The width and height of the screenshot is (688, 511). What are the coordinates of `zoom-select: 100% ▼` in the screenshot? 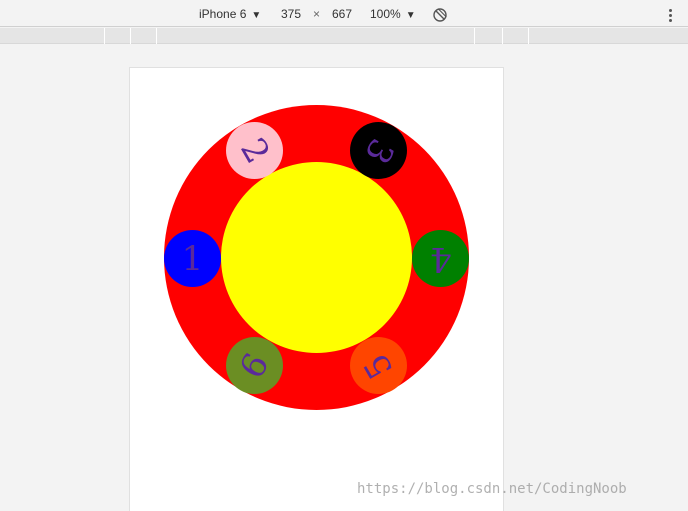 It's located at (393, 15).